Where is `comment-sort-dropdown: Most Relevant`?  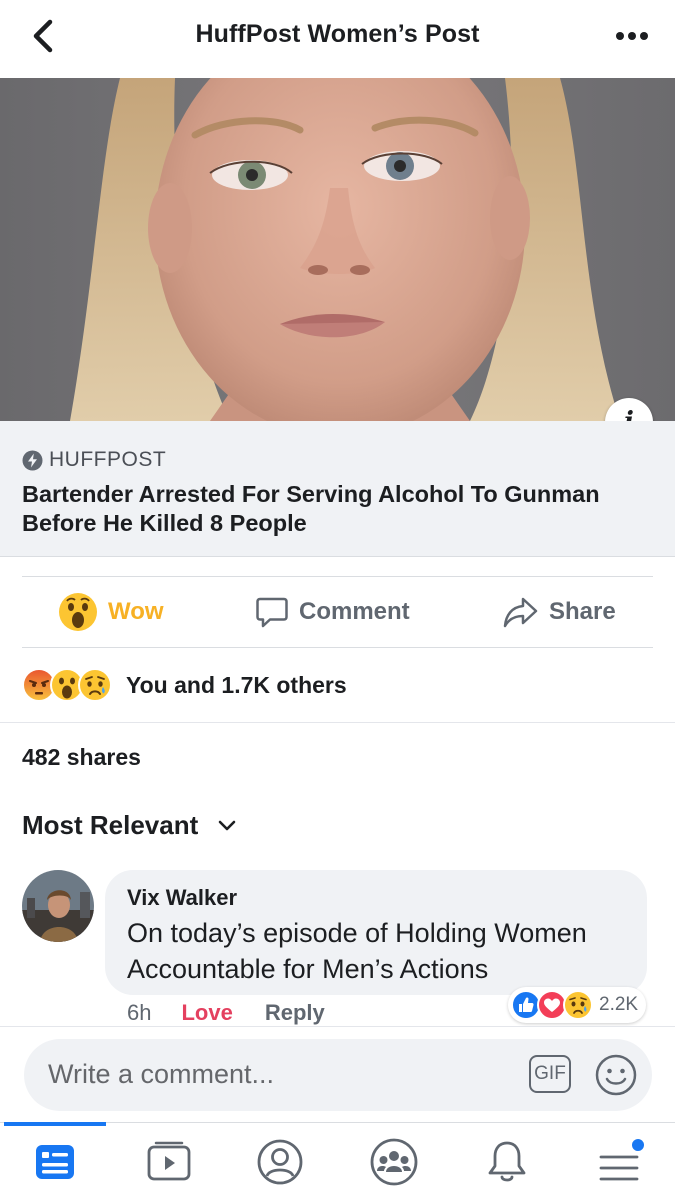
comment-sort-dropdown: Most Relevant is located at coordinates (129, 825).